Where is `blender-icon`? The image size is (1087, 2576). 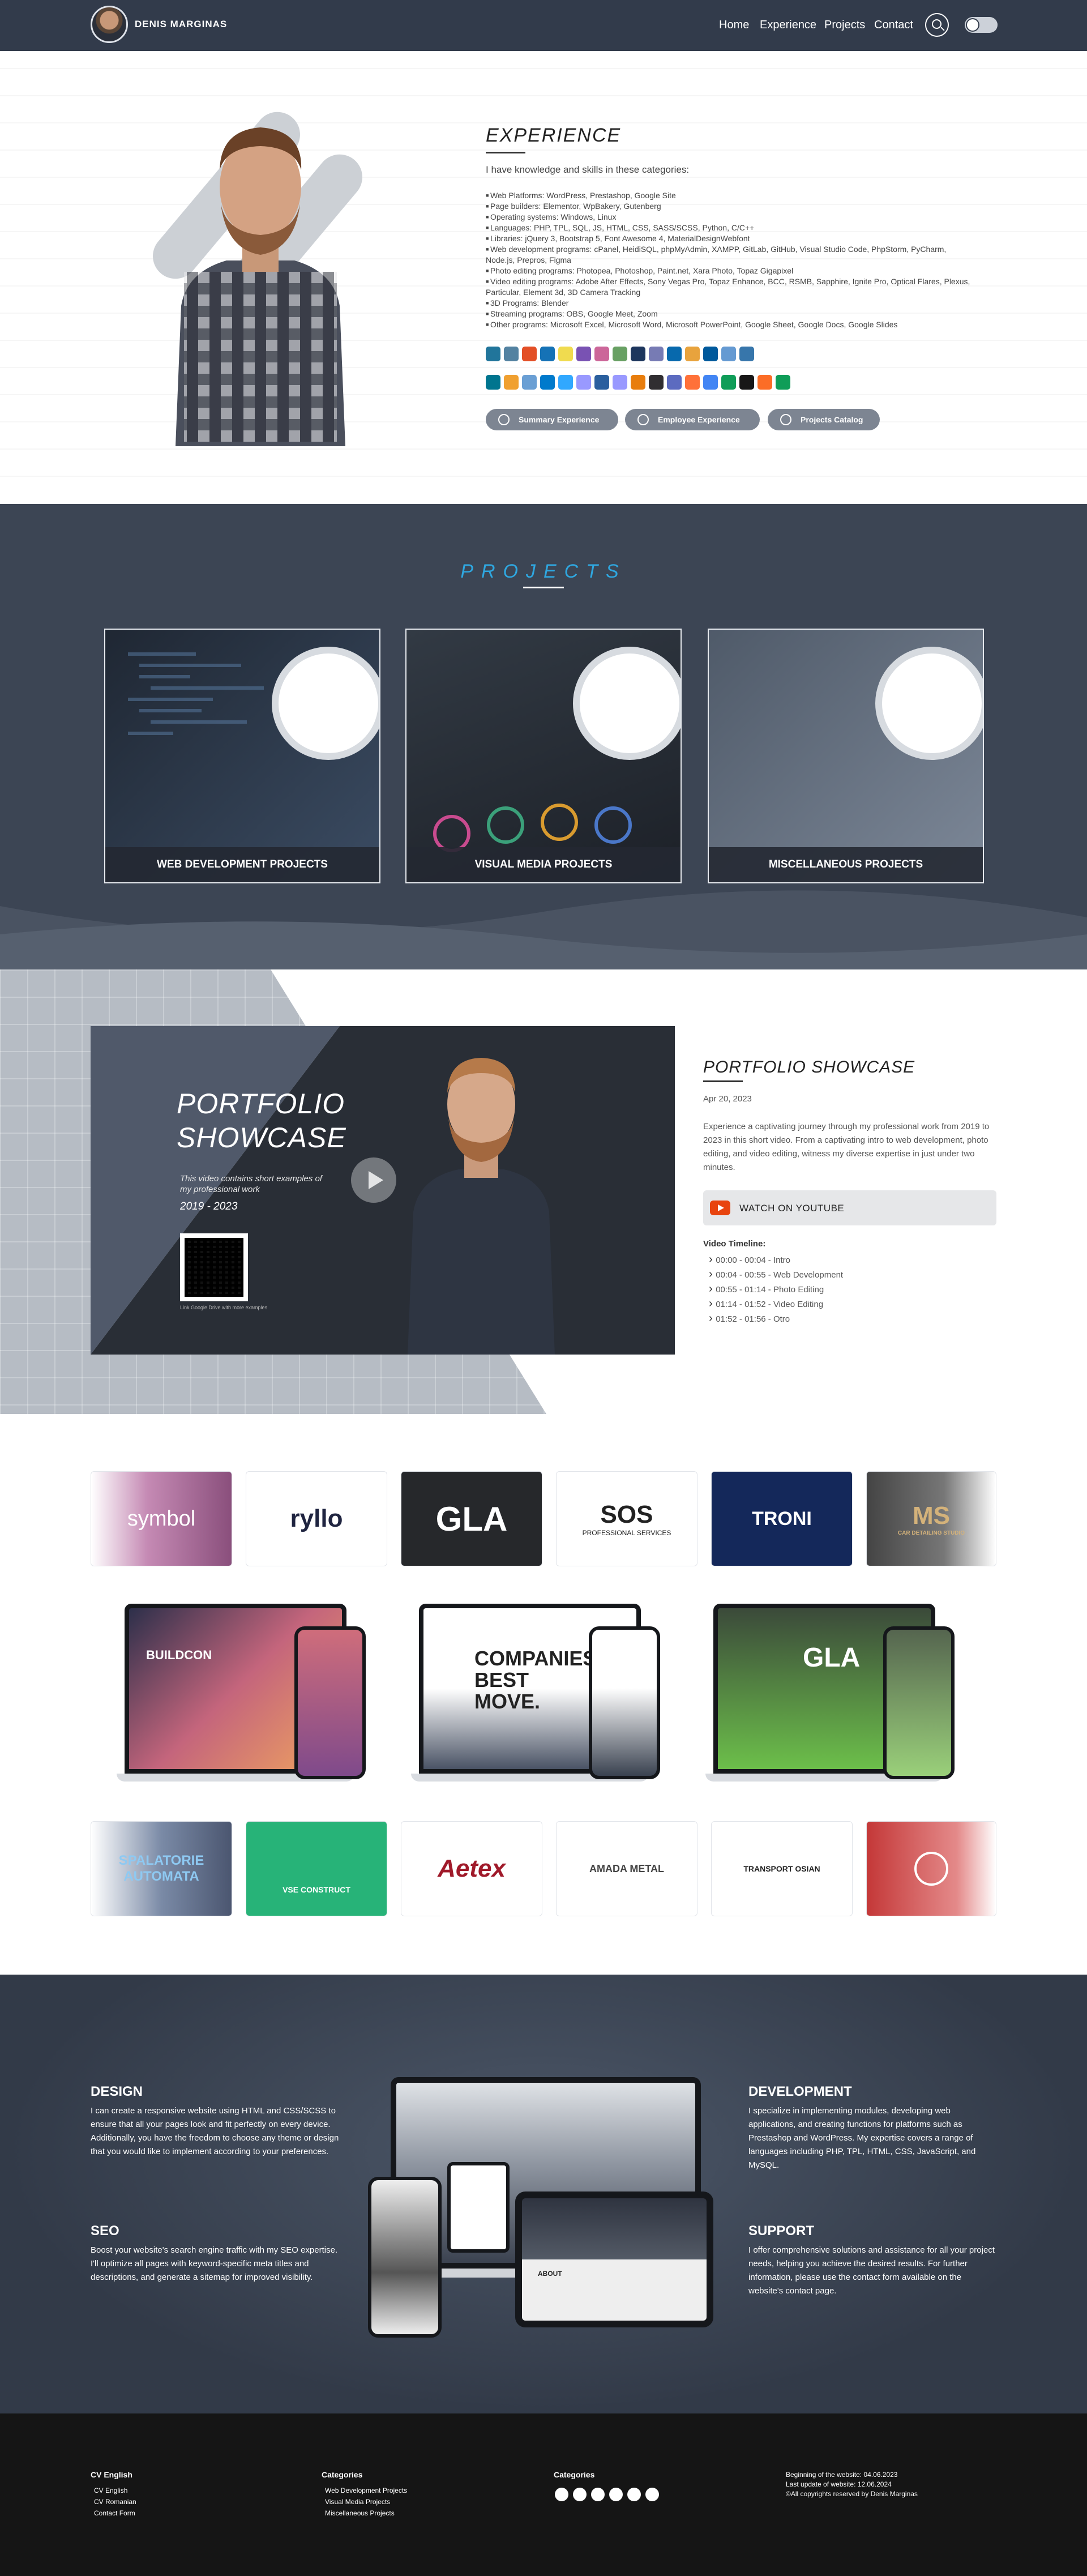
blender-icon is located at coordinates (638, 382).